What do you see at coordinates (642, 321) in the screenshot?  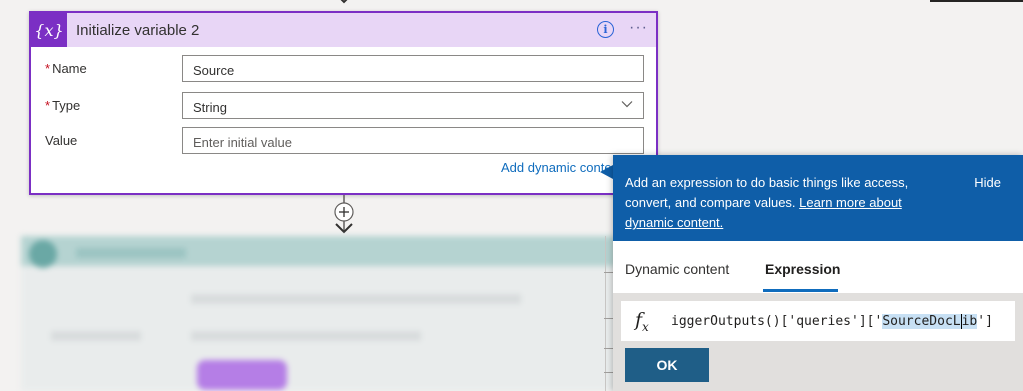 I see `fx-icon: fx` at bounding box center [642, 321].